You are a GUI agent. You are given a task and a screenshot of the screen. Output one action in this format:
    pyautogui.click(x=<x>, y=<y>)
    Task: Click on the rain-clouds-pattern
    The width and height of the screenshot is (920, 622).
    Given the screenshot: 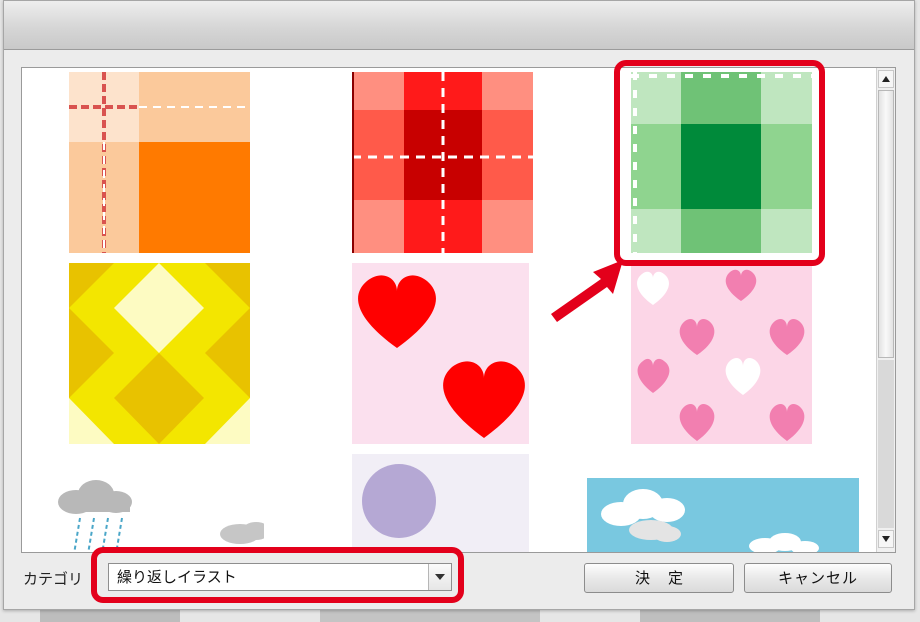 What is the action you would take?
    pyautogui.click(x=154, y=514)
    